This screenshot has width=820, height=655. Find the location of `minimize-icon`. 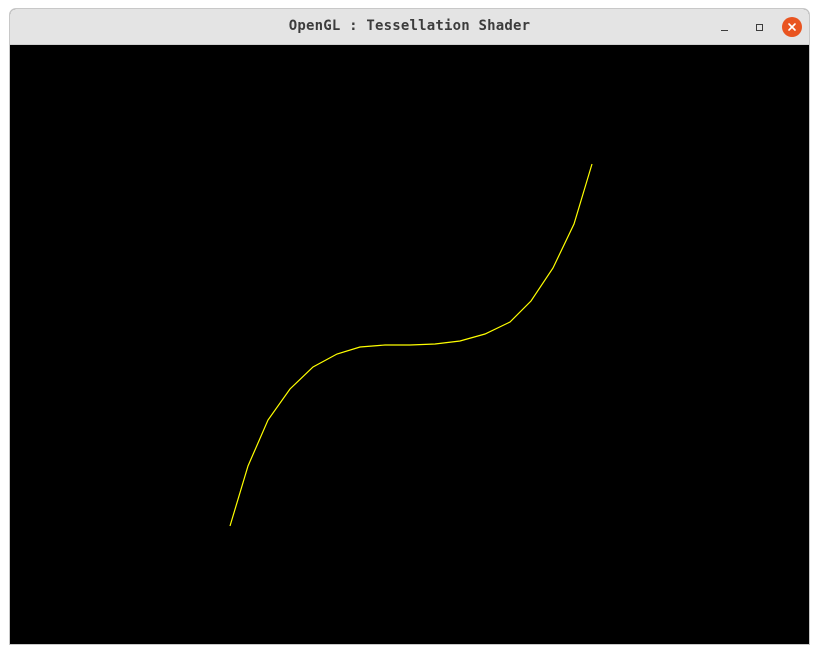

minimize-icon is located at coordinates (724, 30).